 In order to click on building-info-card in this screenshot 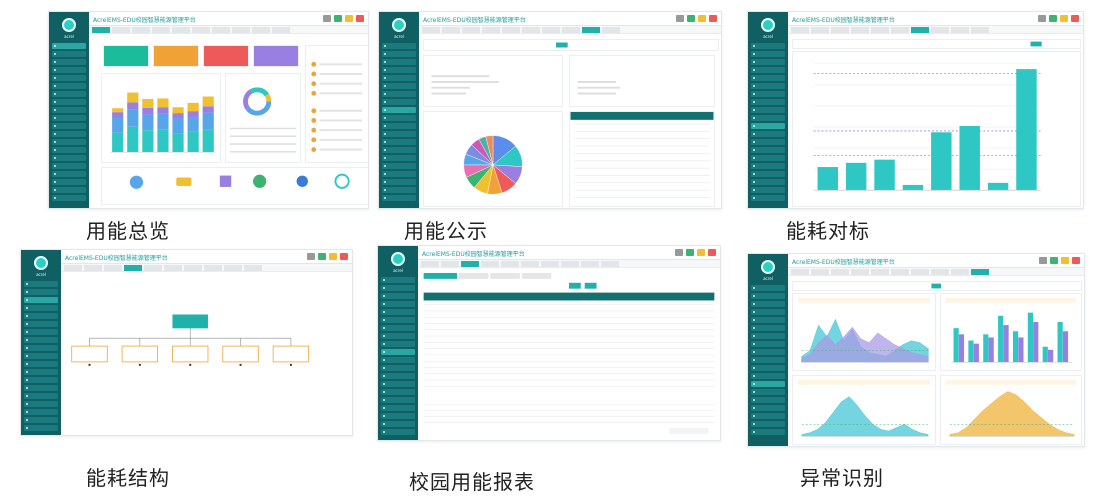, I will do `click(493, 81)`.